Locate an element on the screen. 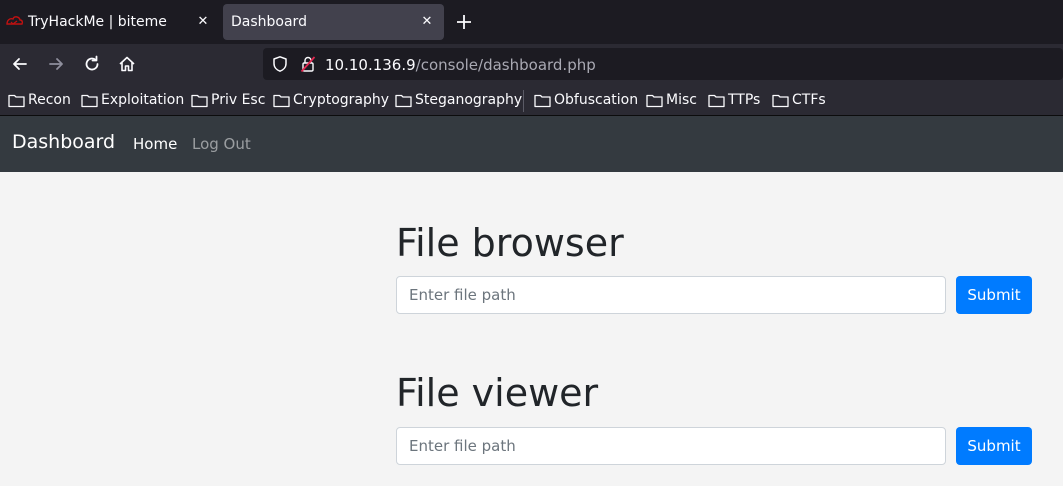 The width and height of the screenshot is (1063, 486). bookmark-label: Misc is located at coordinates (681, 100).